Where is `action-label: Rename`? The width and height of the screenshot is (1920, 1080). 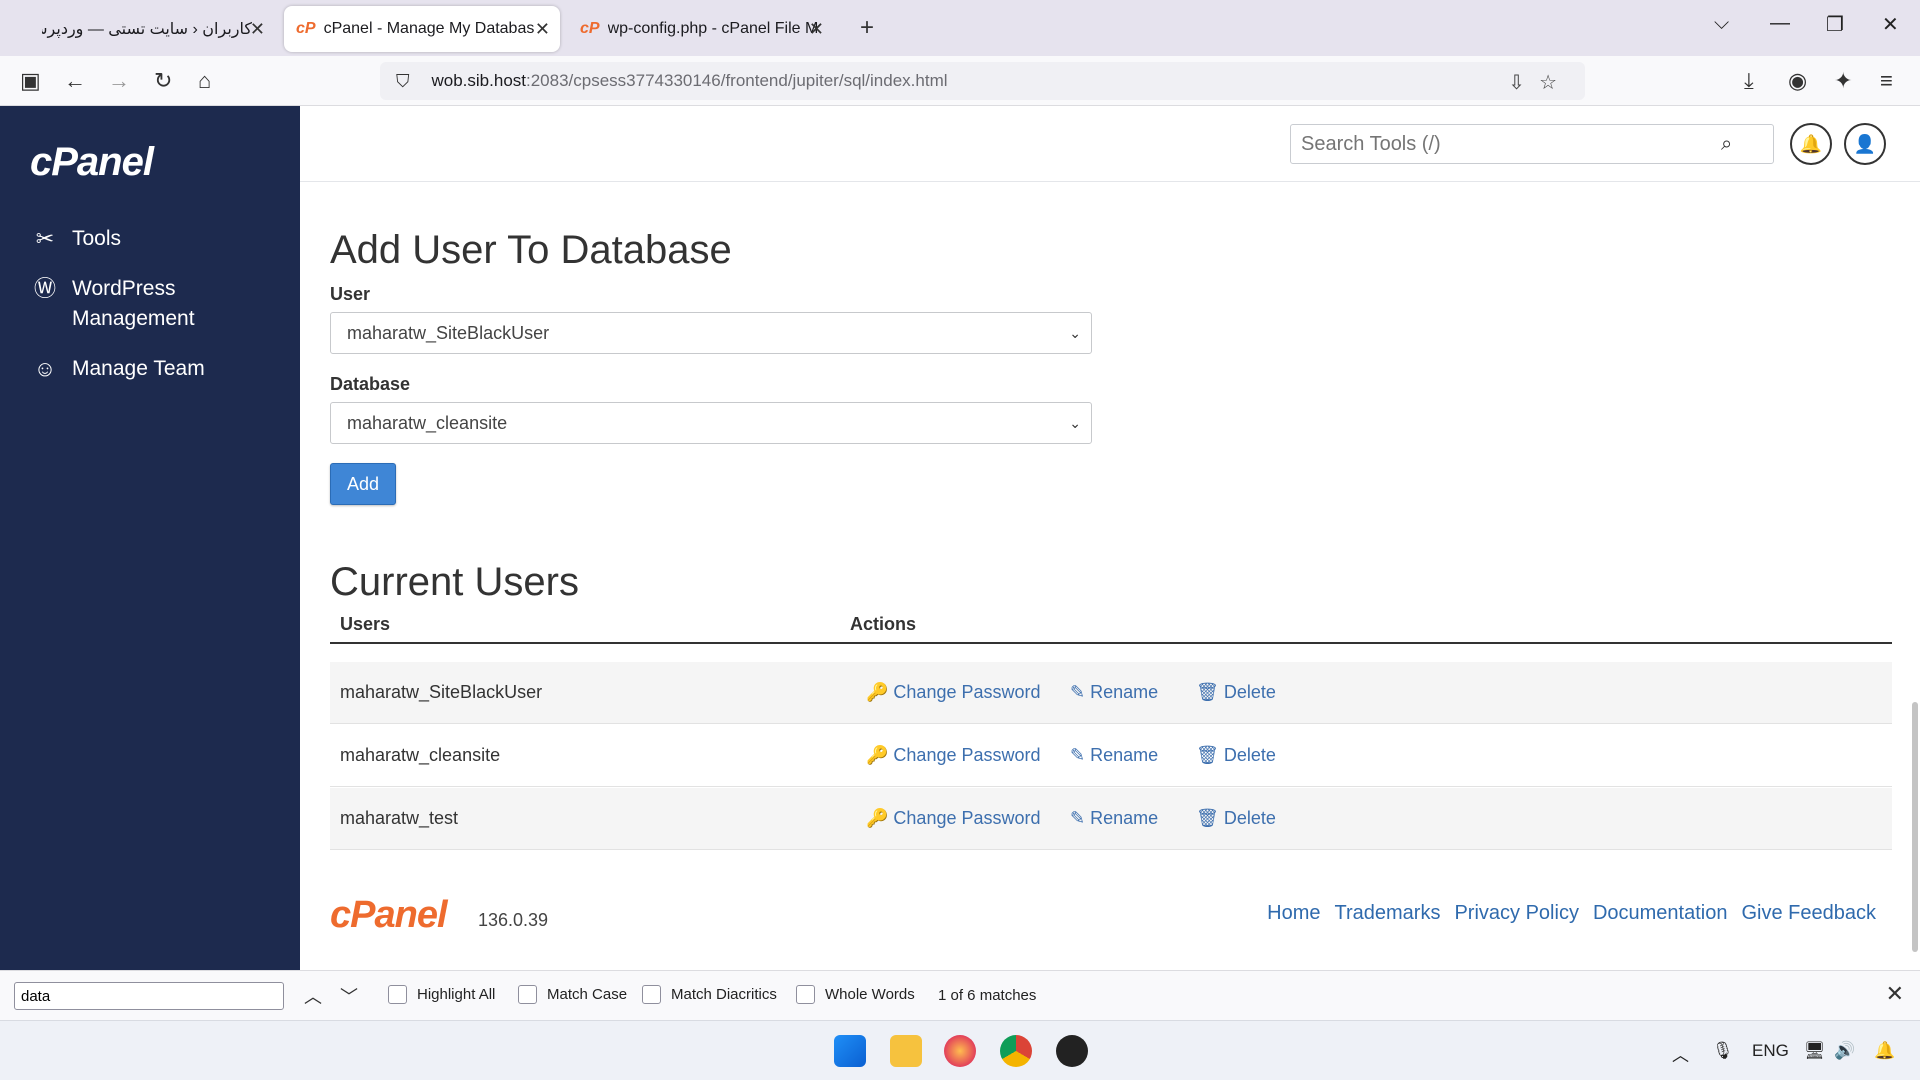
action-label: Rename is located at coordinates (1124, 755).